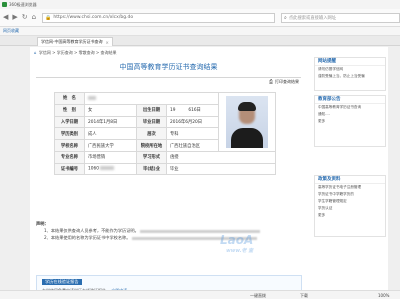  Describe the element at coordinates (168, 77) in the screenshot. I see `title-divider` at that location.